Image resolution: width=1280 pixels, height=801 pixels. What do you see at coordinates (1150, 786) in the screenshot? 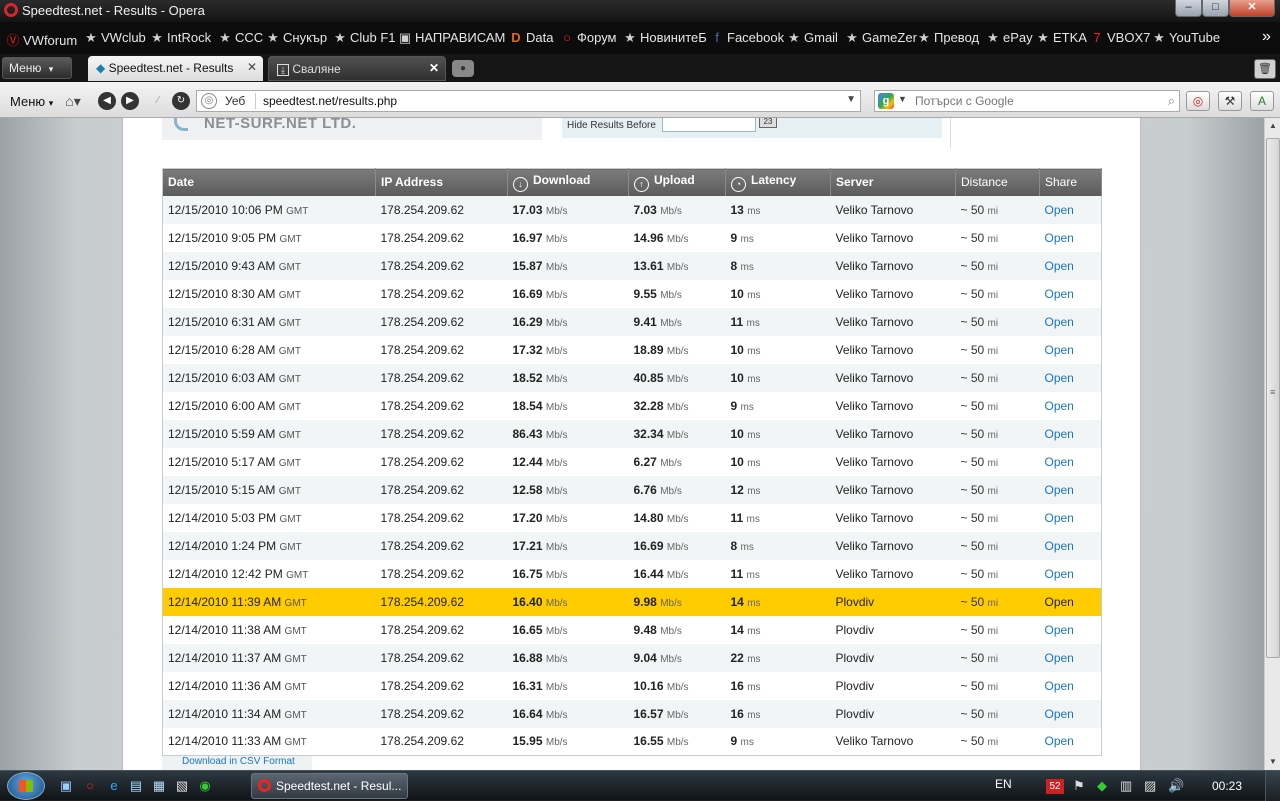
I see `network-icon: ▨` at bounding box center [1150, 786].